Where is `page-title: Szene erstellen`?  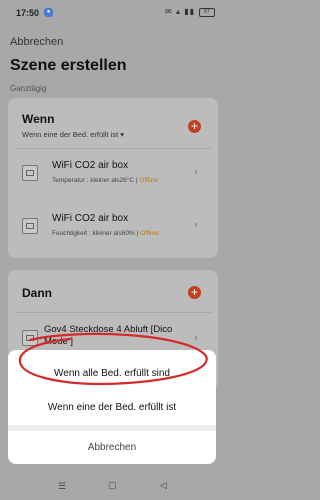 page-title: Szene erstellen is located at coordinates (68, 65).